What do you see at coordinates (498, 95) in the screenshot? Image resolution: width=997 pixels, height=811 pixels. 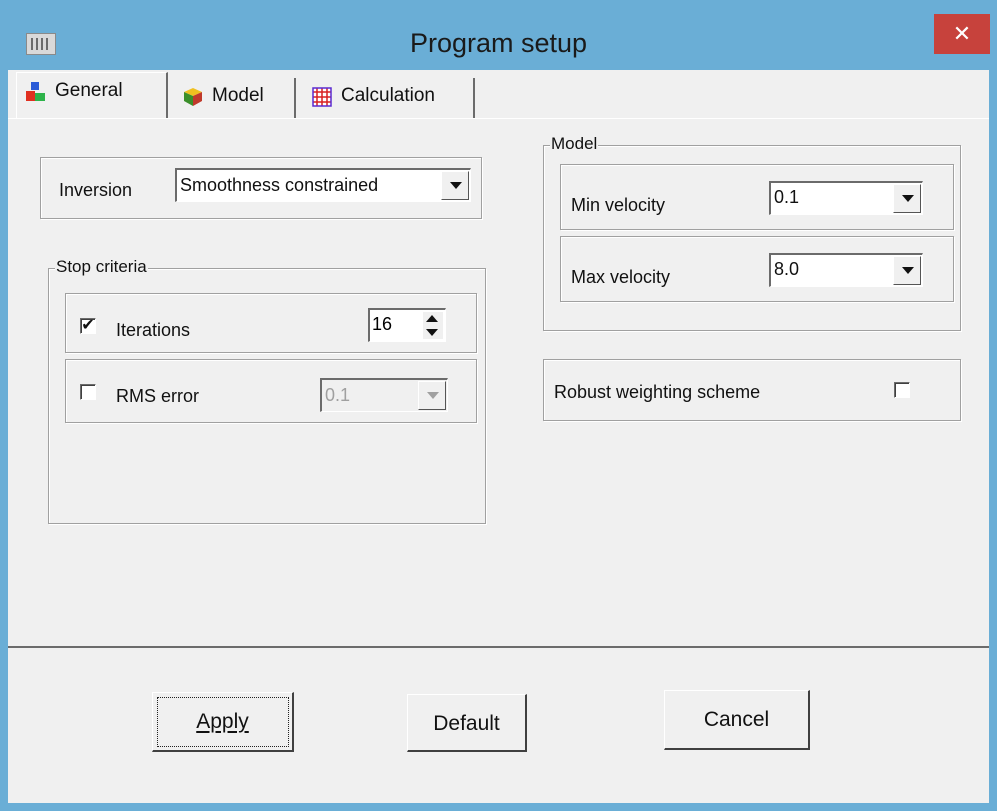 I see `tab-strip: General Model Calculation` at bounding box center [498, 95].